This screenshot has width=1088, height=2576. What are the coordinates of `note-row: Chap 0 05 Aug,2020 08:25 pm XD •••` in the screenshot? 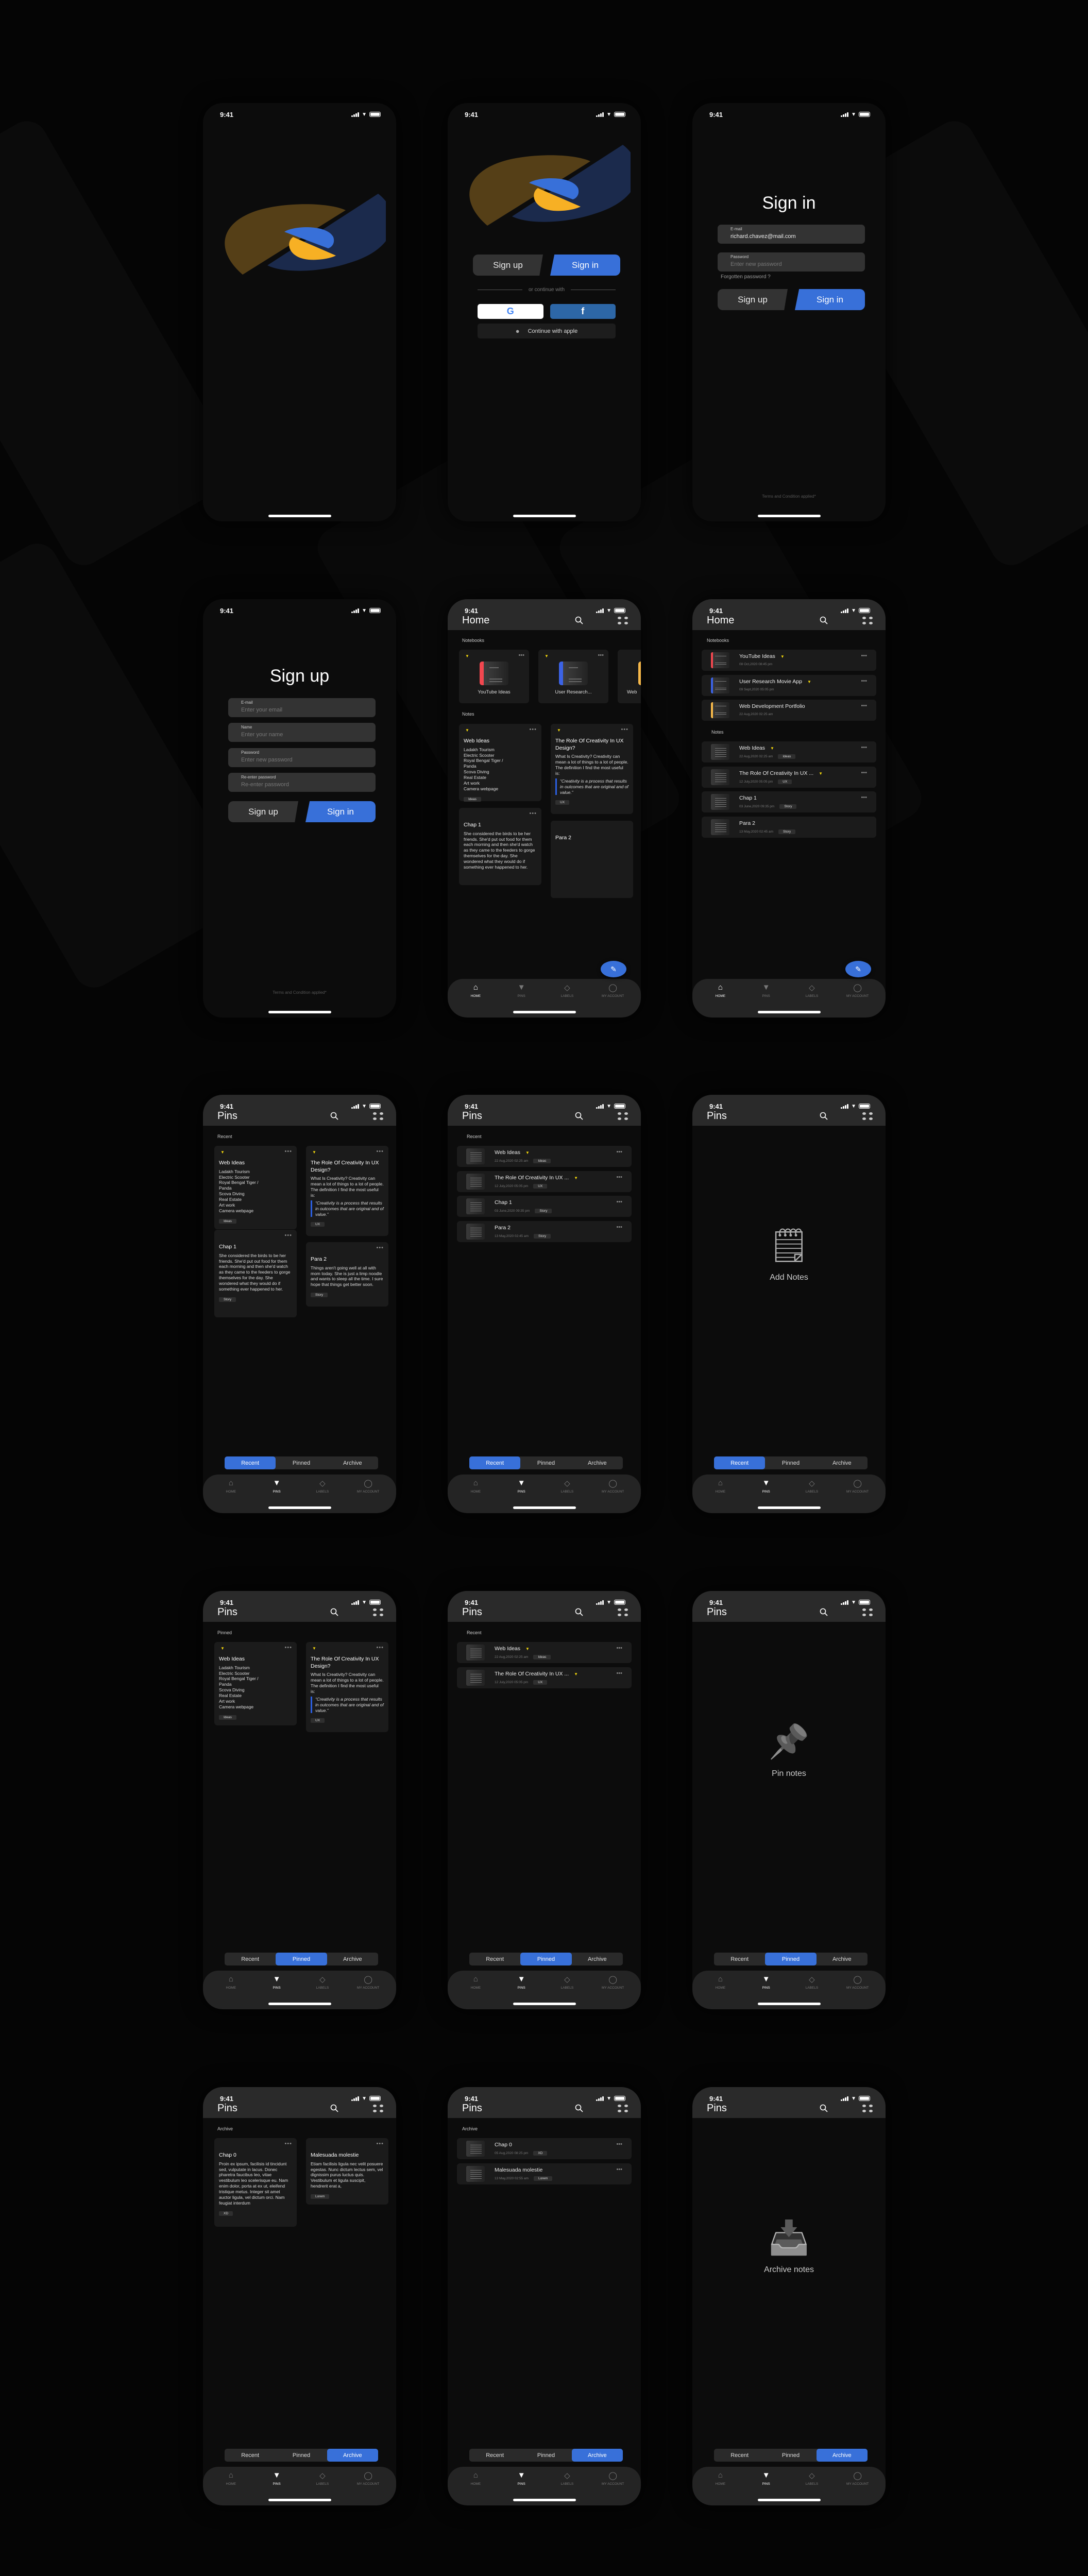 It's located at (544, 2148).